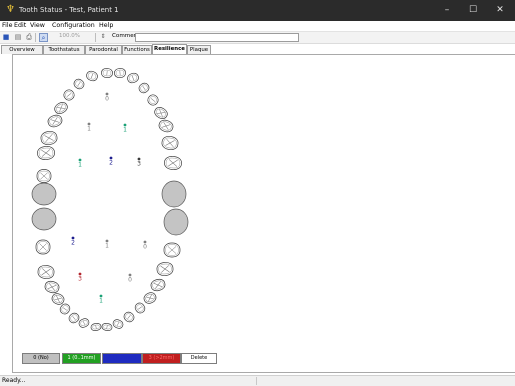  I want to click on legend-over-2mm-button: 3 (>2mm), so click(161, 358).